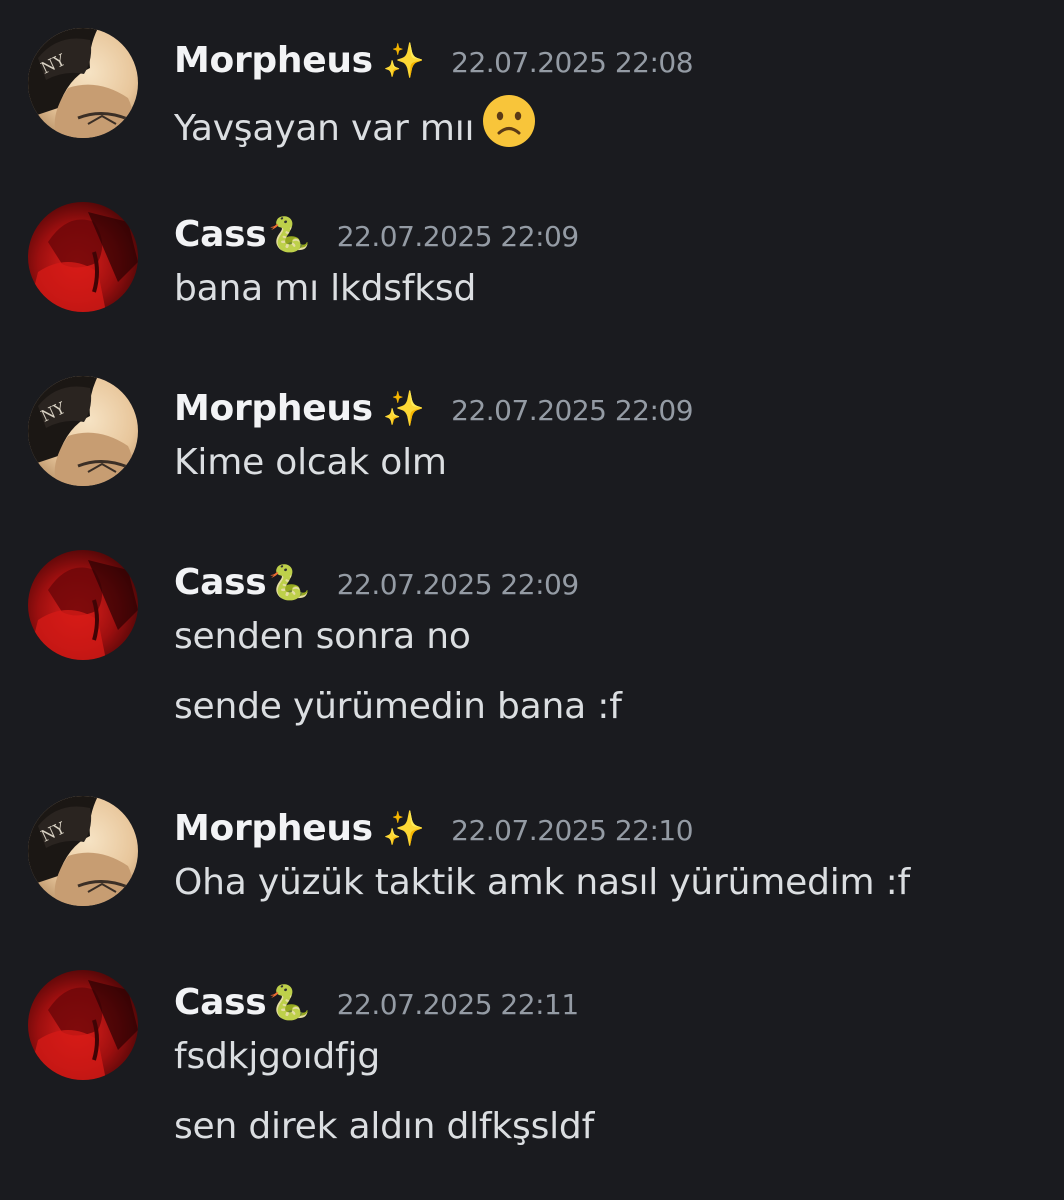 Image resolution: width=1064 pixels, height=1200 pixels. I want to click on message-text: Yavşayan var mıı, so click(355, 125).